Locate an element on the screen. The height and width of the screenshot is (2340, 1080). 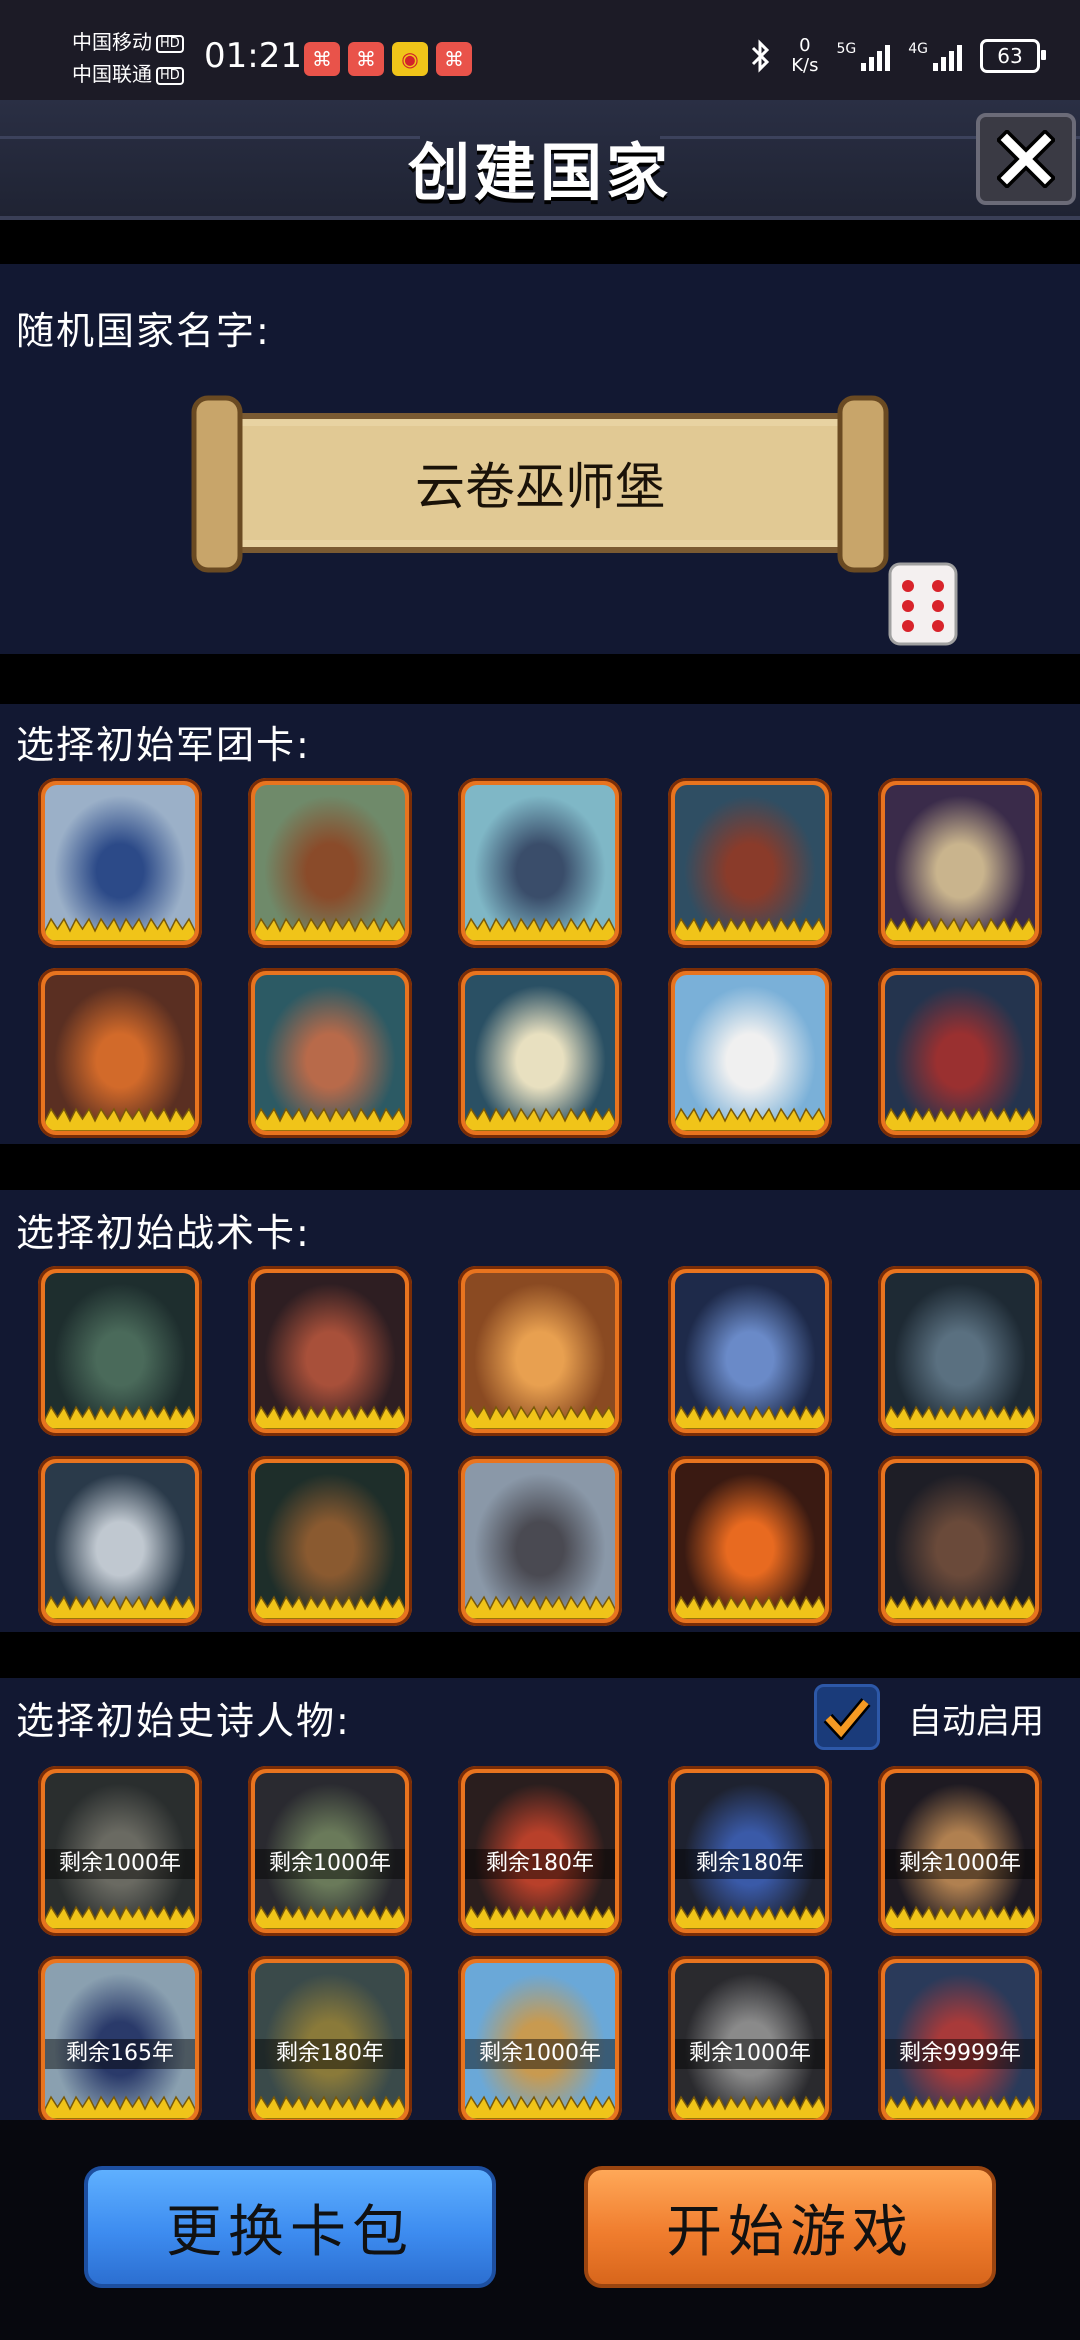
hero-king-card: 剩余180年 is located at coordinates (540, 1851).